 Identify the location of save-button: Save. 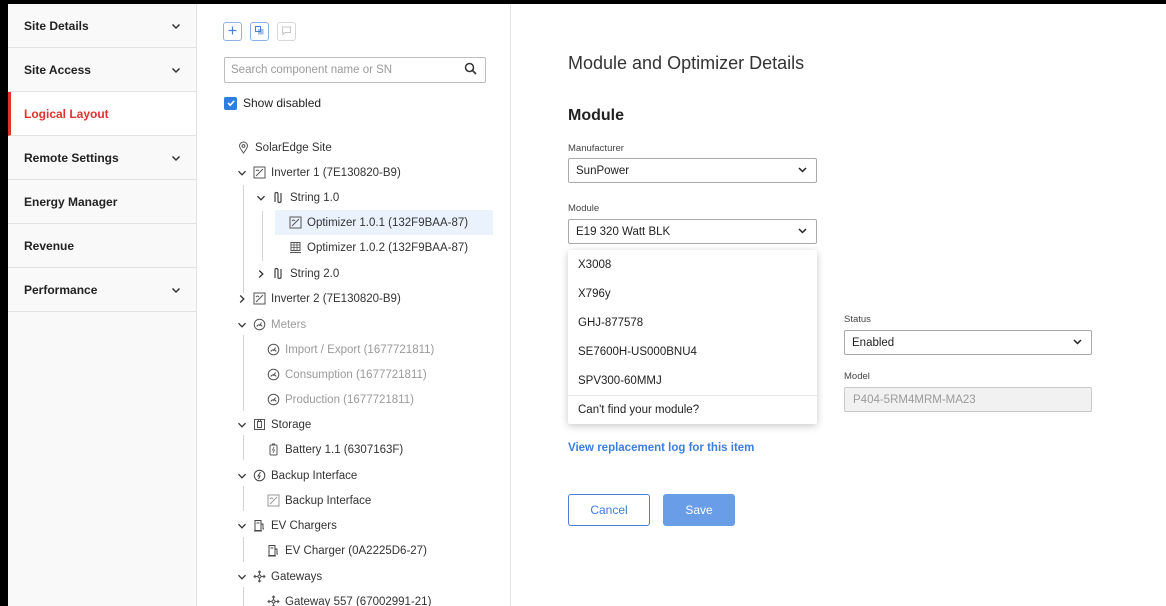
(699, 510).